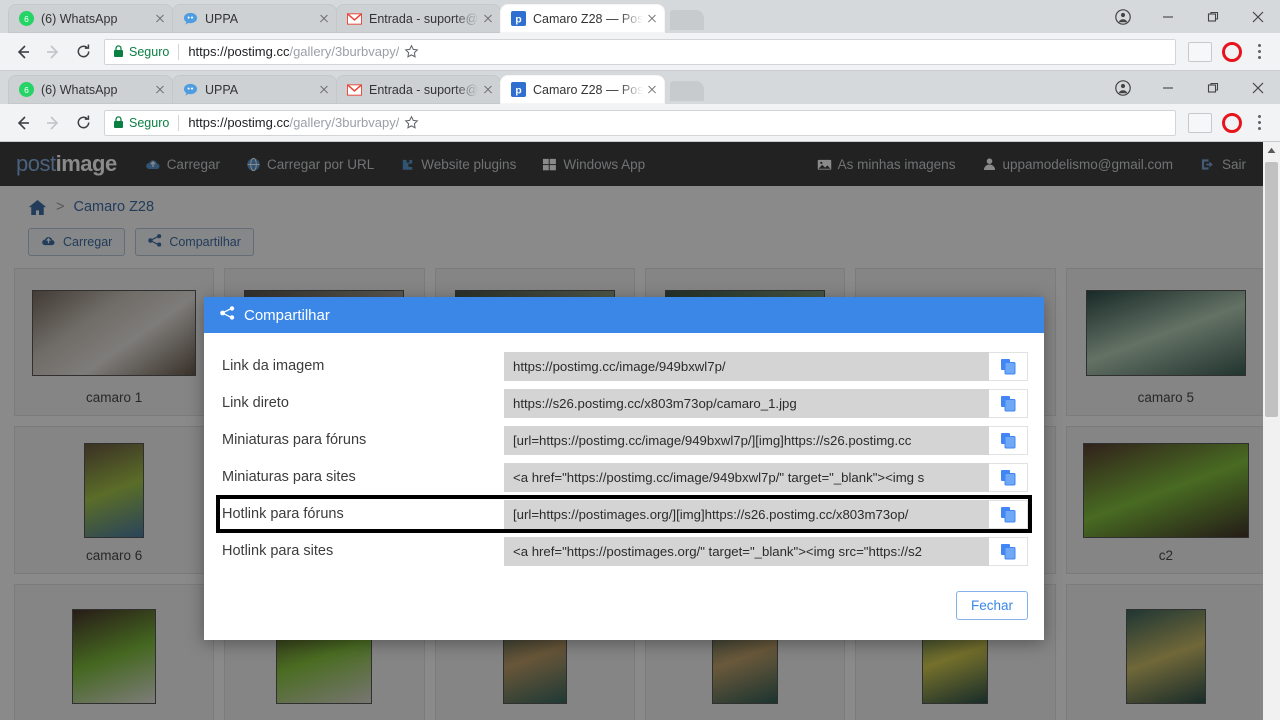 Image resolution: width=1280 pixels, height=720 pixels. What do you see at coordinates (283, 514) in the screenshot?
I see `share-row-label: Hotlink para fóruns` at bounding box center [283, 514].